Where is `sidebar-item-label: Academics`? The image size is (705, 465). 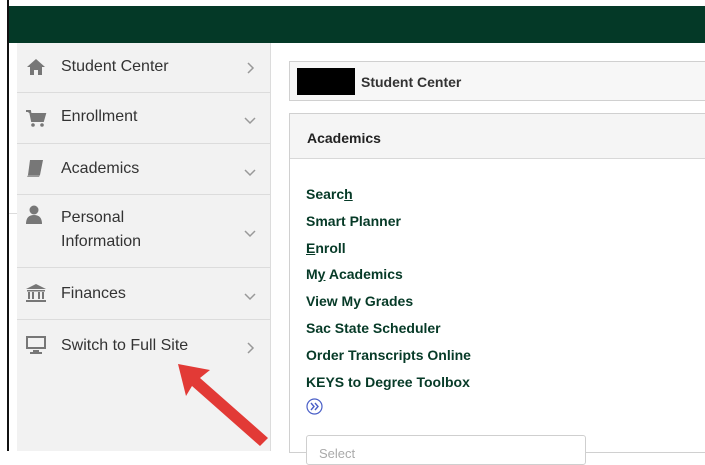 sidebar-item-label: Academics is located at coordinates (100, 168).